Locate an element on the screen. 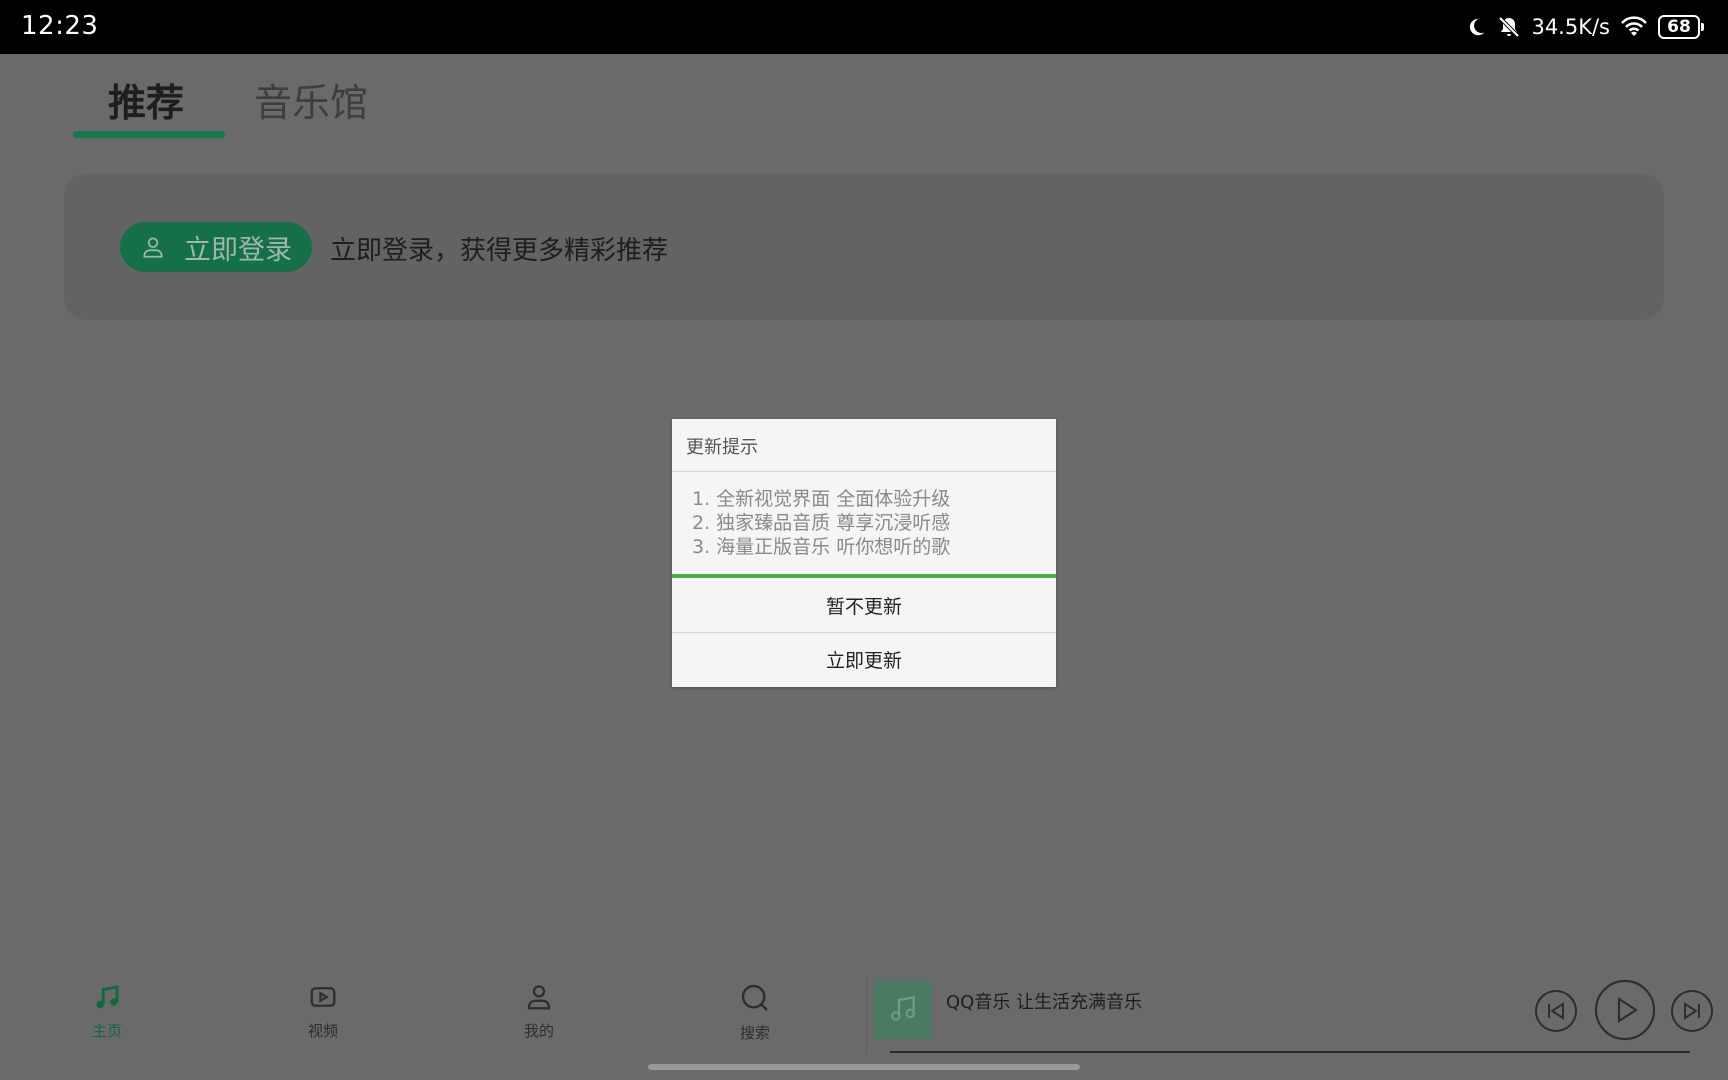  previous-button is located at coordinates (1556, 1013).